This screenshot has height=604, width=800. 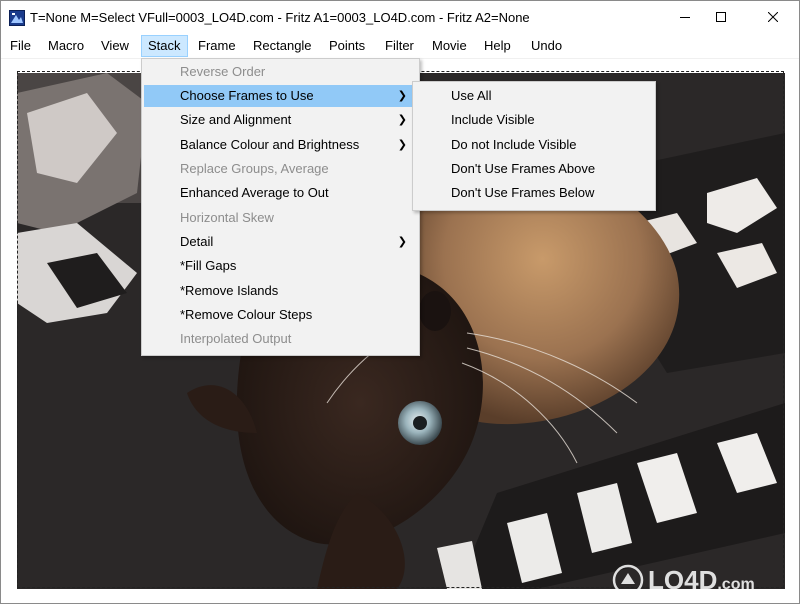 I want to click on menu-undo: Undo, so click(x=546, y=46).